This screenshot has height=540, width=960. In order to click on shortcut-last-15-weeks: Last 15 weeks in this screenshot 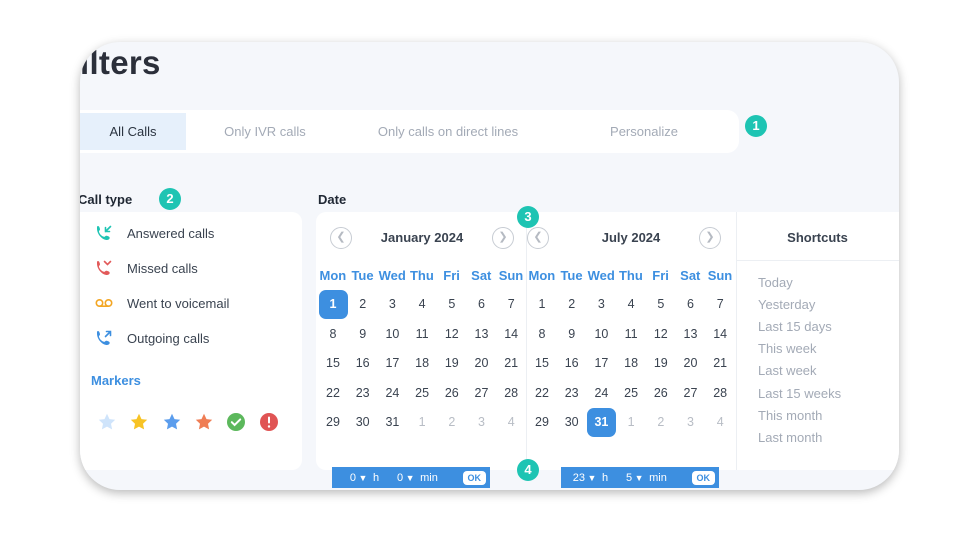, I will do `click(799, 393)`.